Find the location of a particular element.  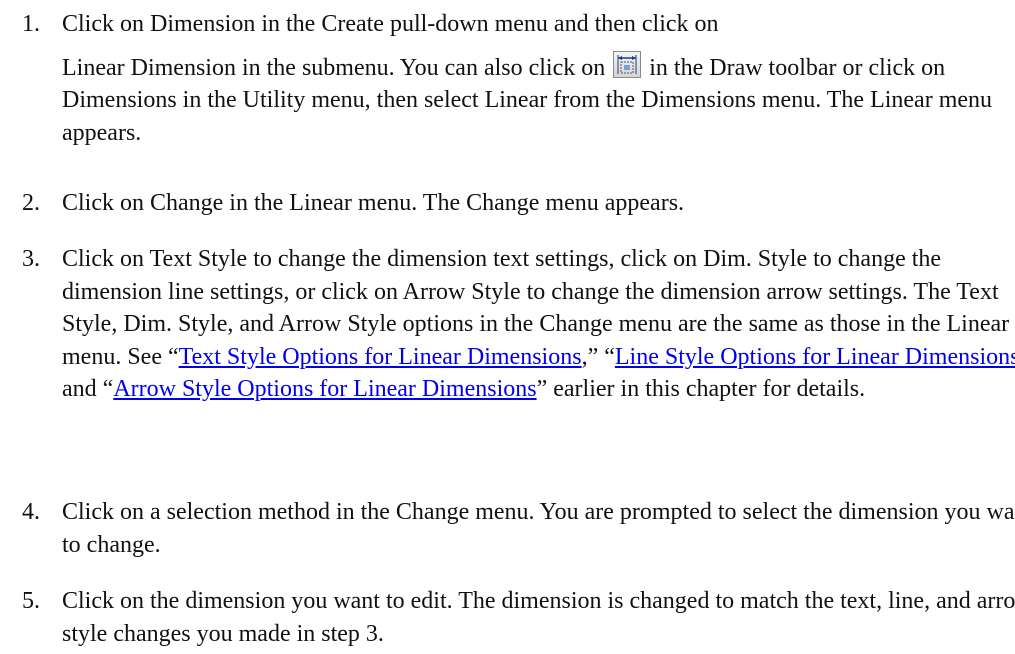

step-3-text-end: ” earlier in this chapter for details. is located at coordinates (701, 389).